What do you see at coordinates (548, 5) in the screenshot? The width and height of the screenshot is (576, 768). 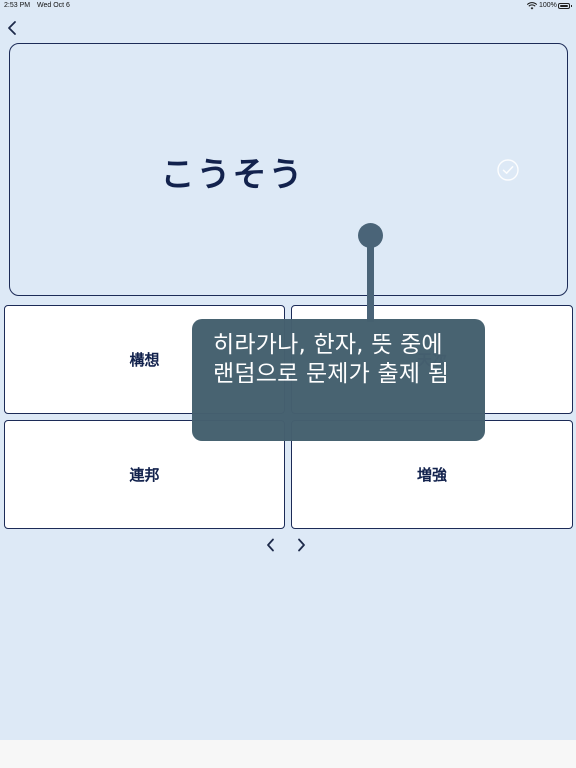 I see `battery-percent: 100%` at bounding box center [548, 5].